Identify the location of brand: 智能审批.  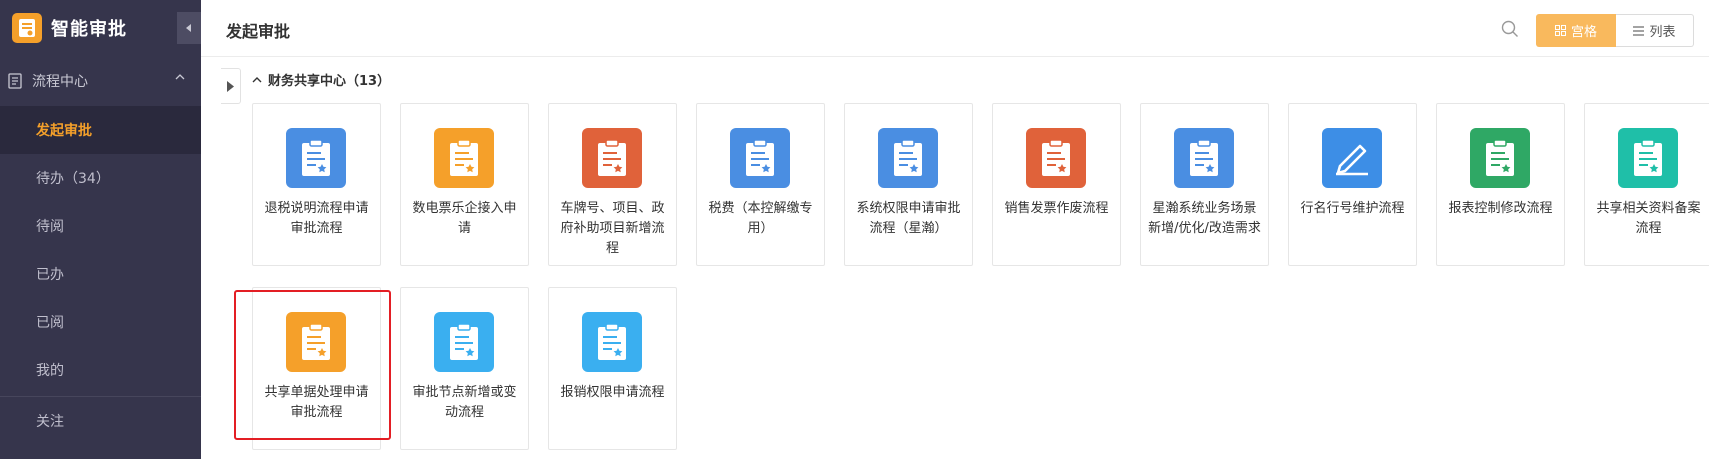
(100, 28).